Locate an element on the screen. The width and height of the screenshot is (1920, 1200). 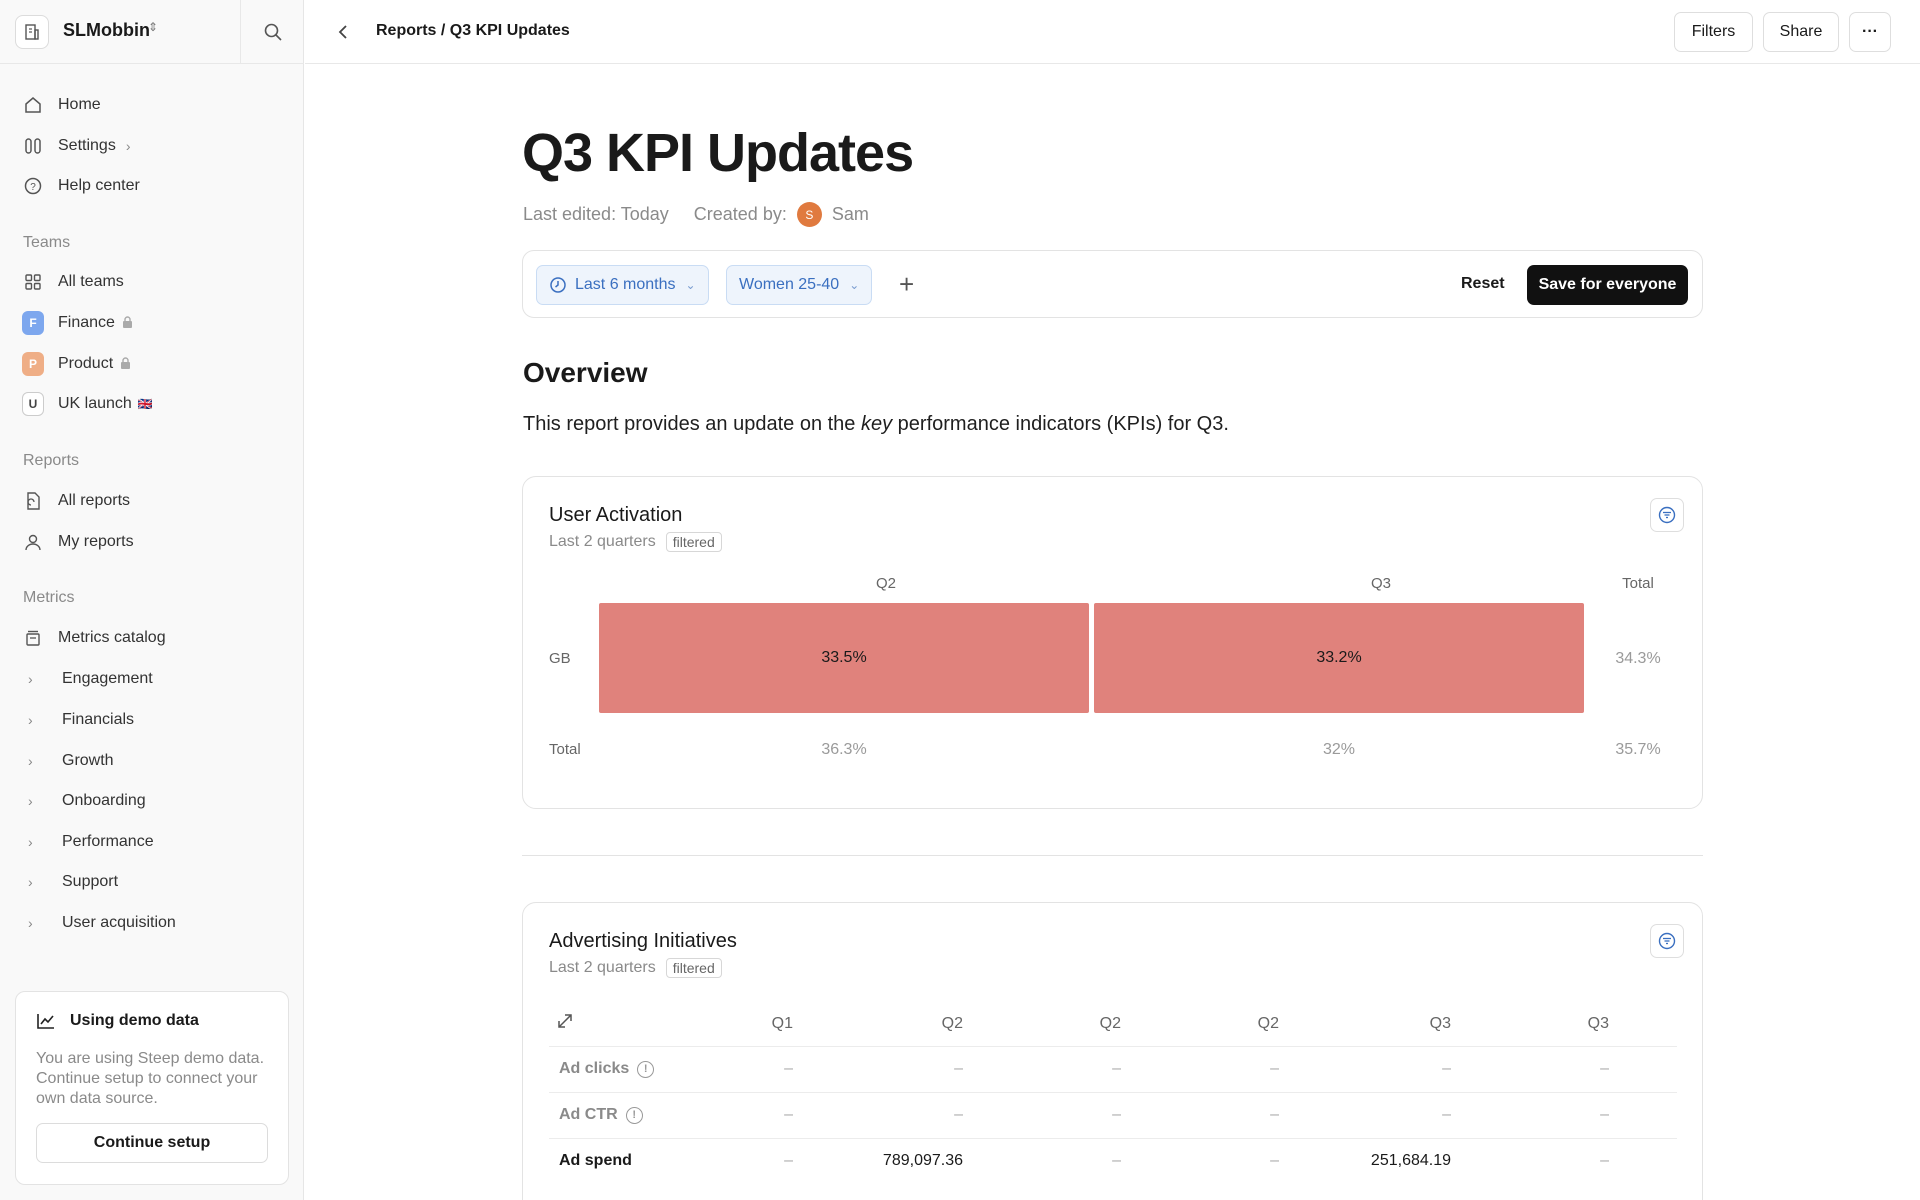
sidebar-item-label: My reports is located at coordinates (96, 541).